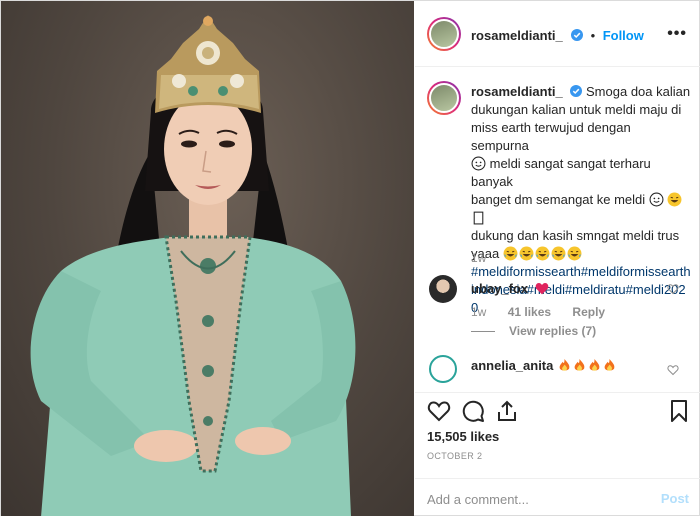  I want to click on comment-timestamp: 1w, so click(478, 312).